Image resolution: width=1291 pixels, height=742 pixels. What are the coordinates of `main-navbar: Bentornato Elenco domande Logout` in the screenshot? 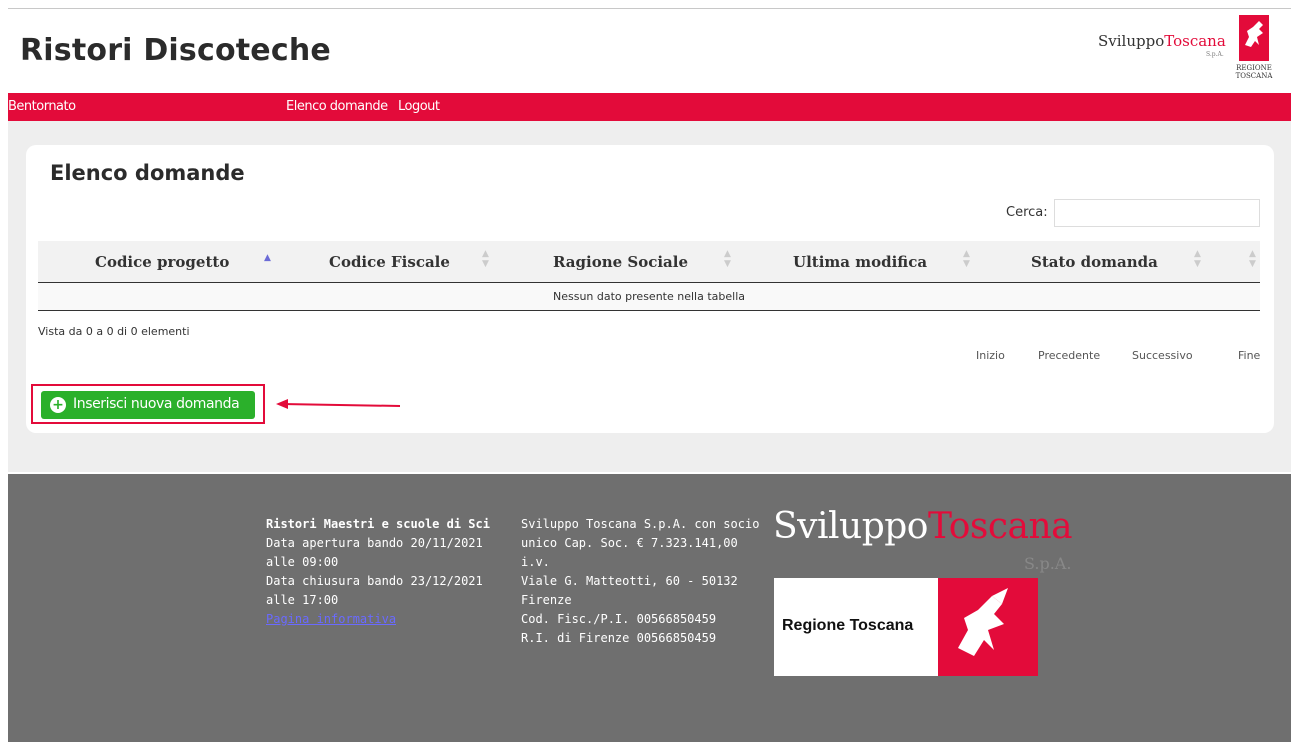 It's located at (649, 107).